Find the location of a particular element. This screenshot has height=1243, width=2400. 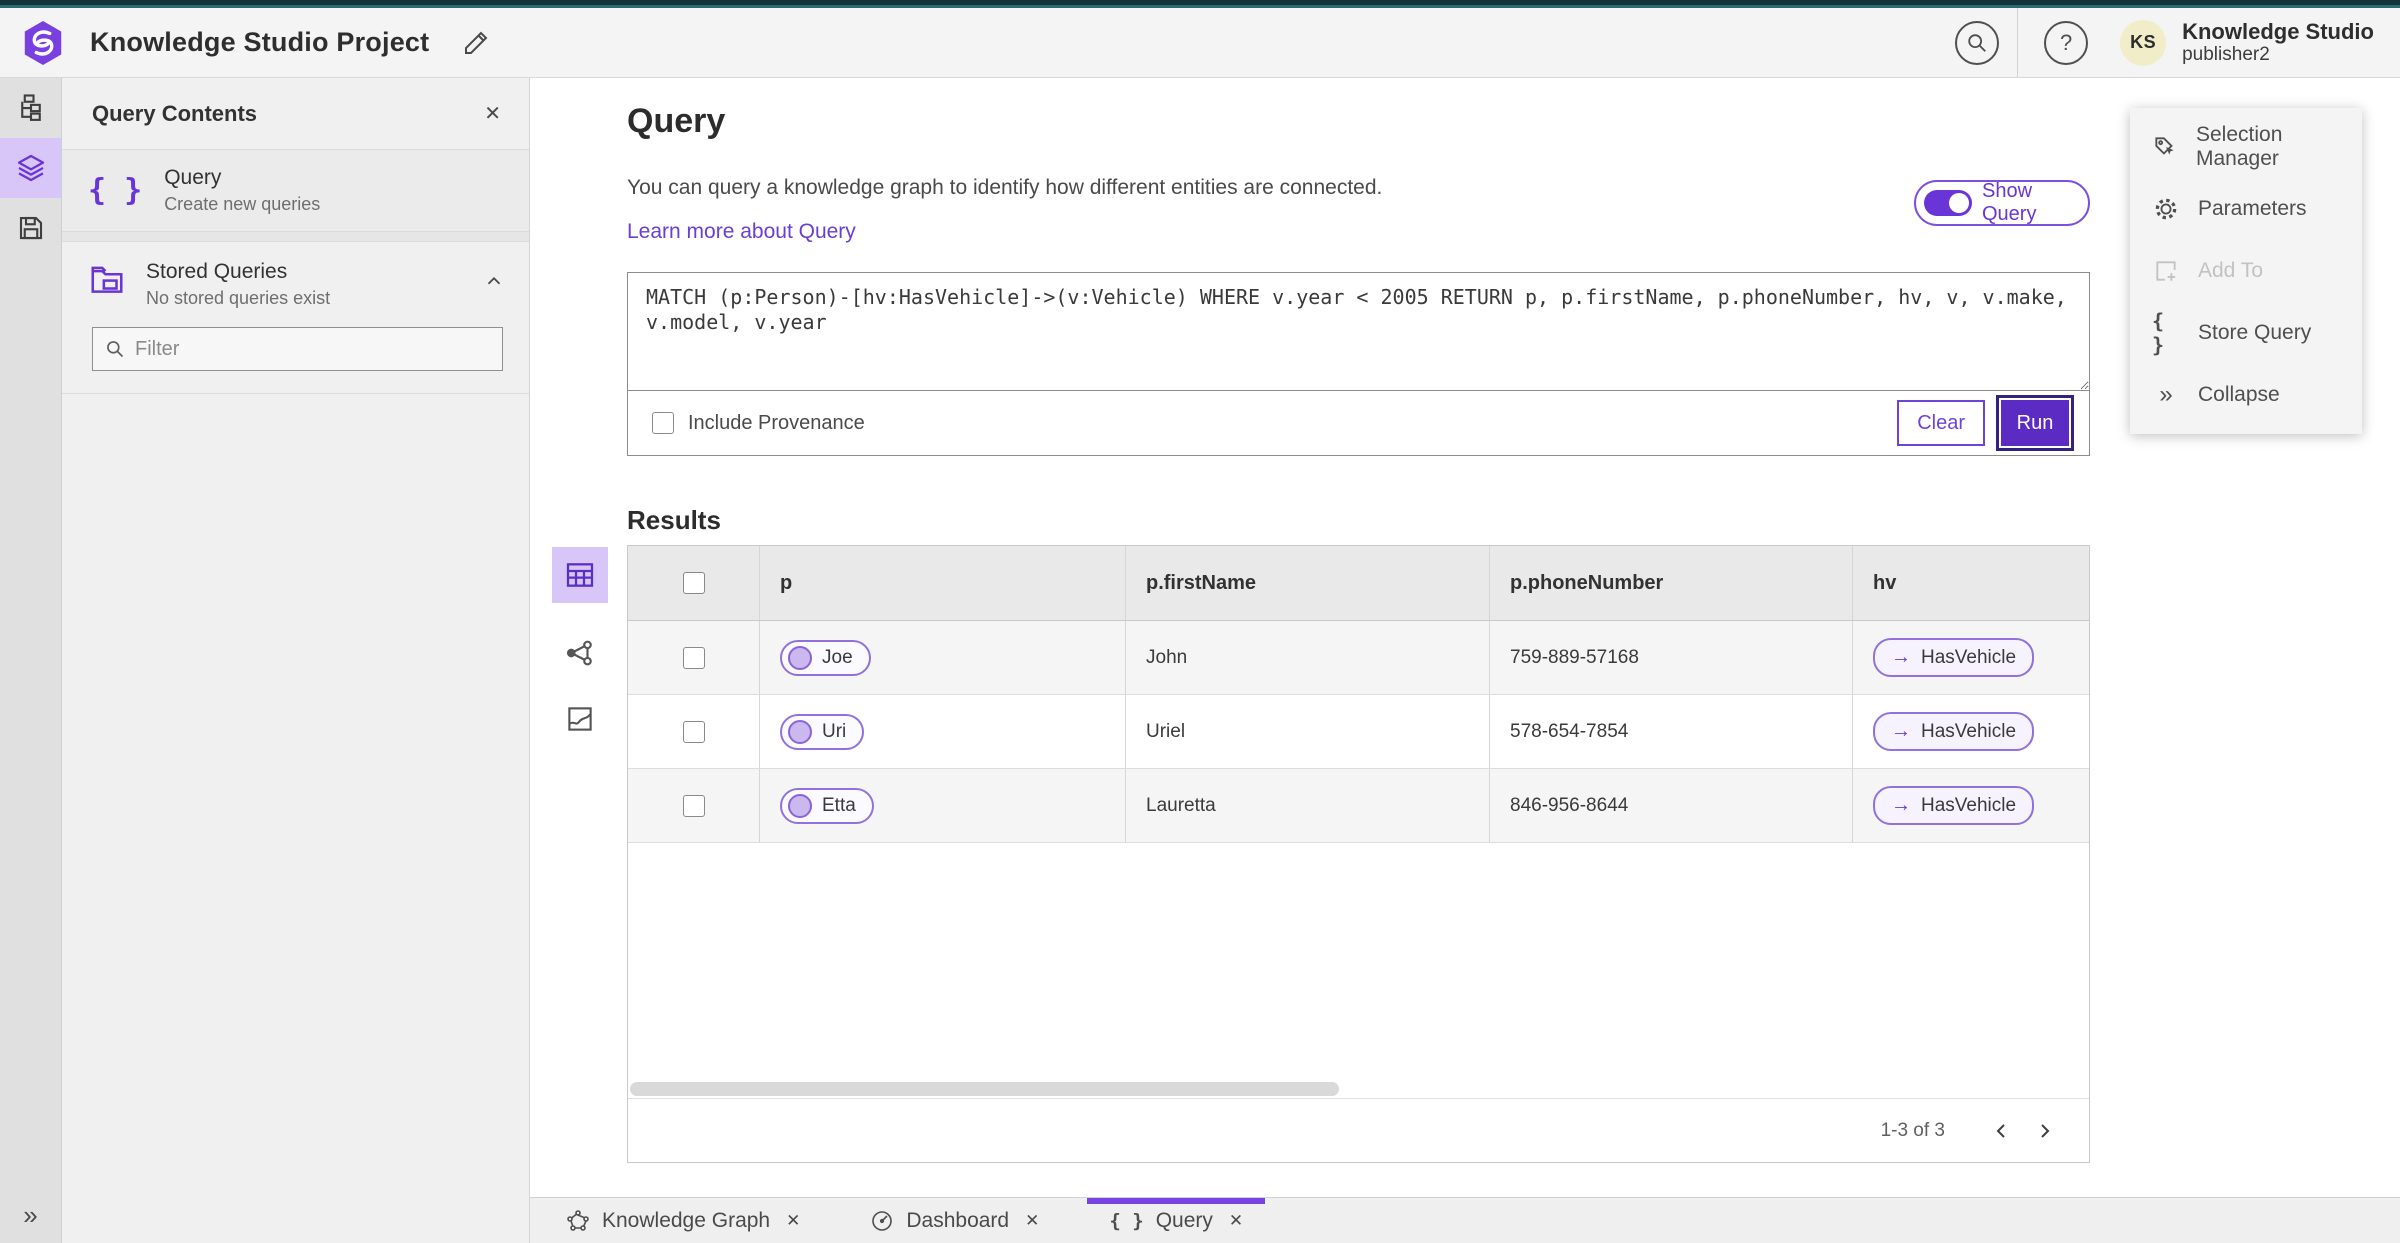

panel-title: Query Contents is located at coordinates (175, 113).